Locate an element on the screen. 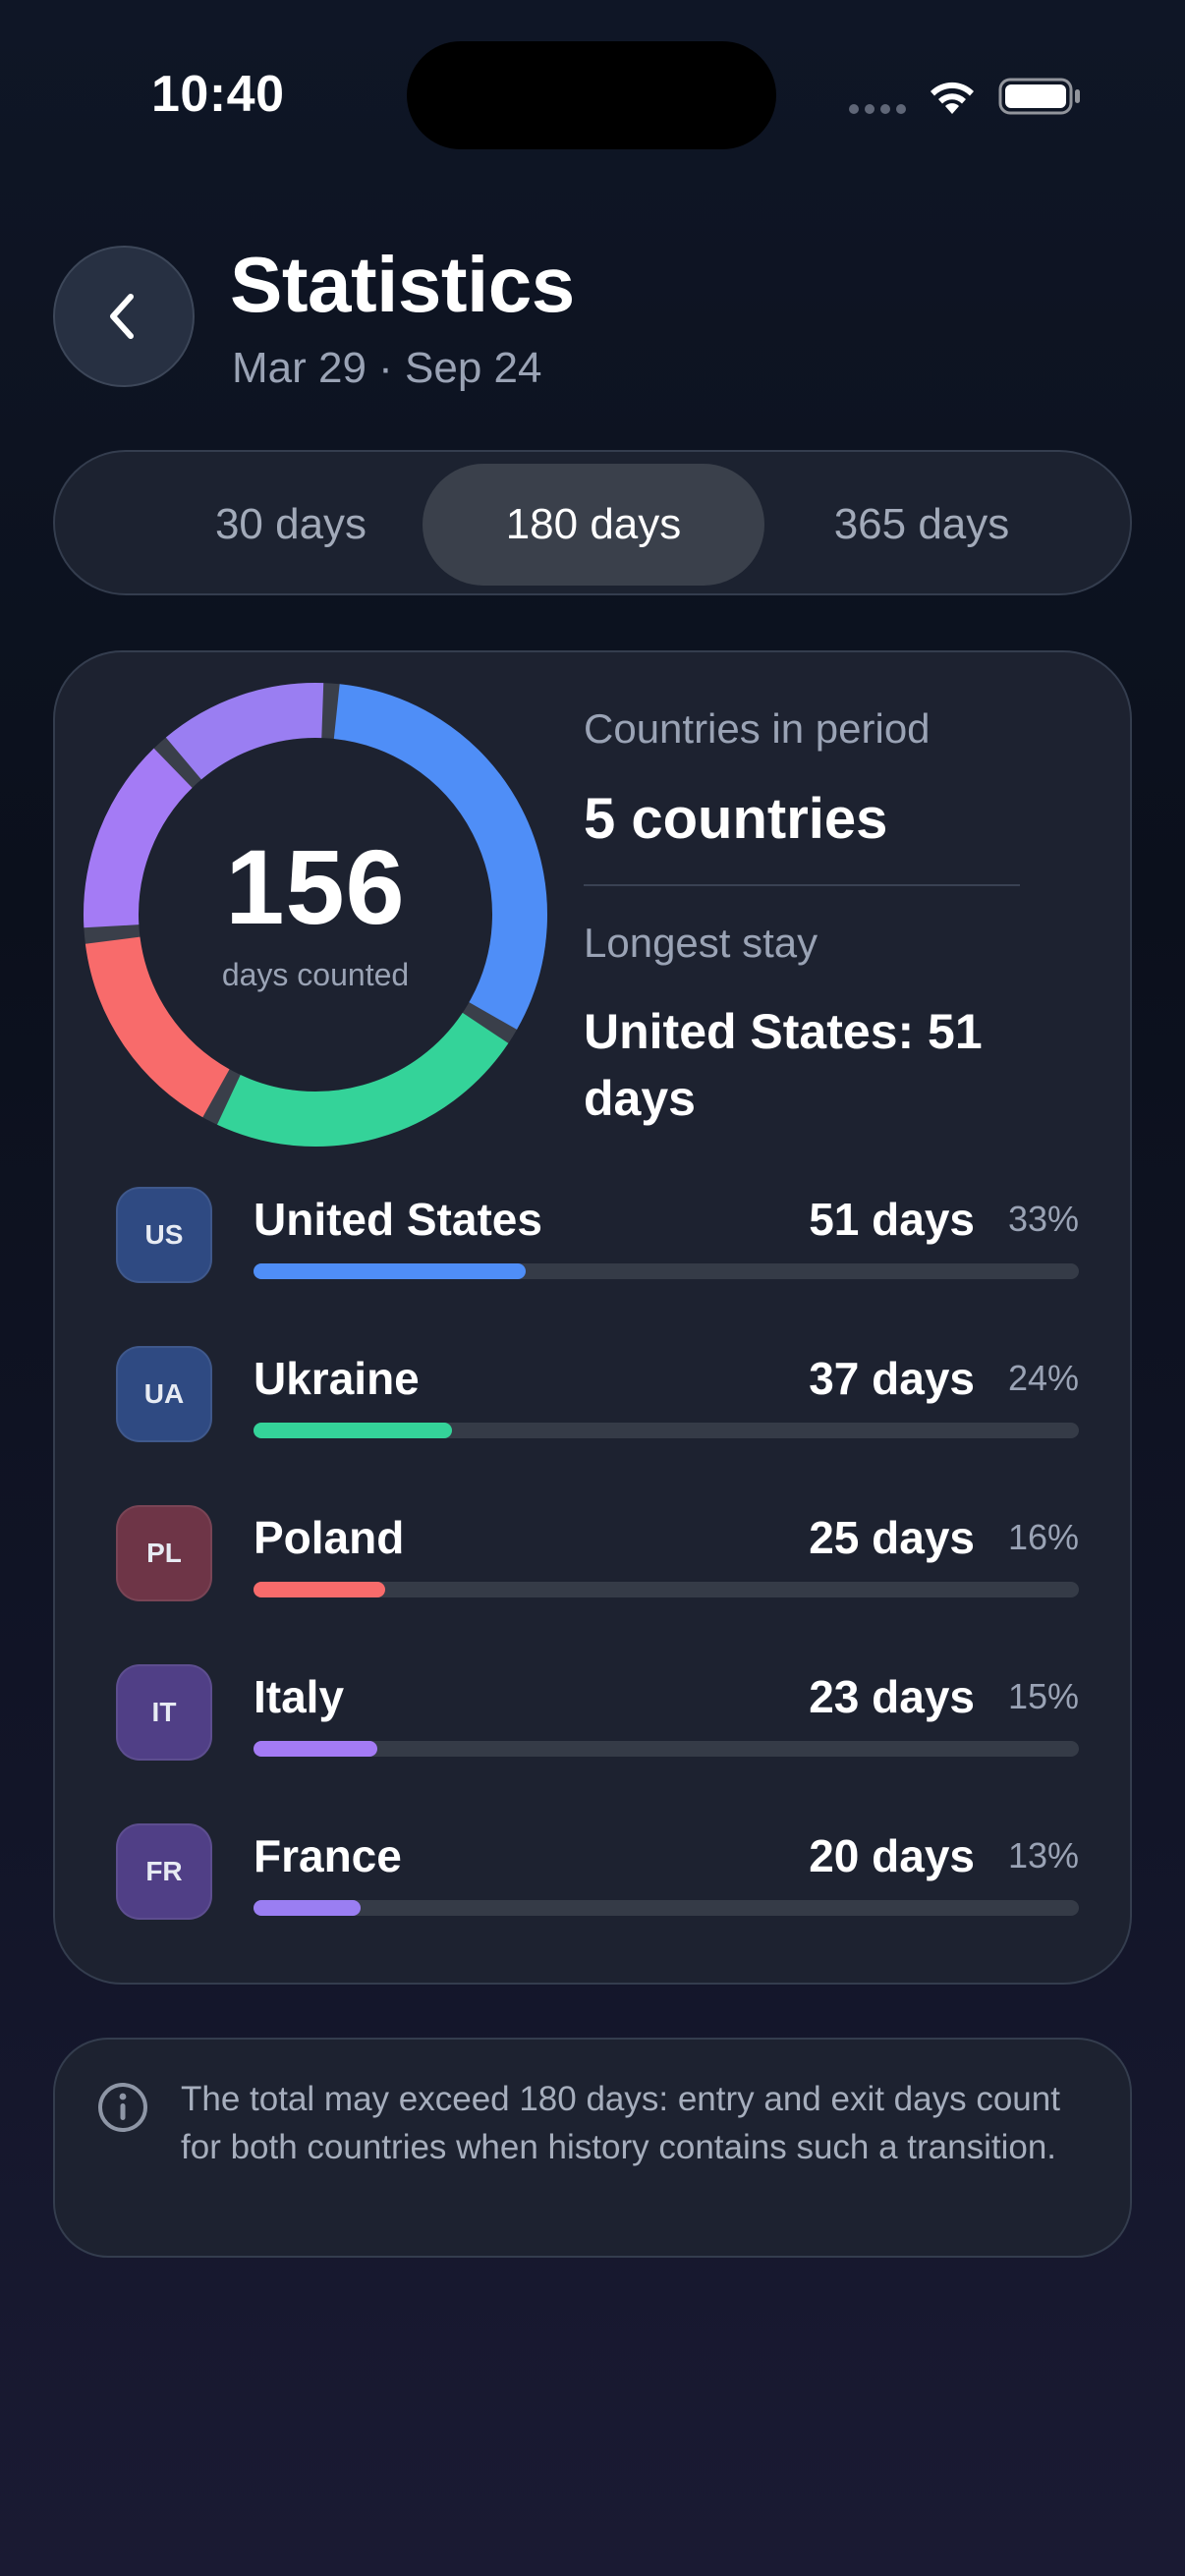  countries-in-period-label: Countries in period is located at coordinates (757, 728).